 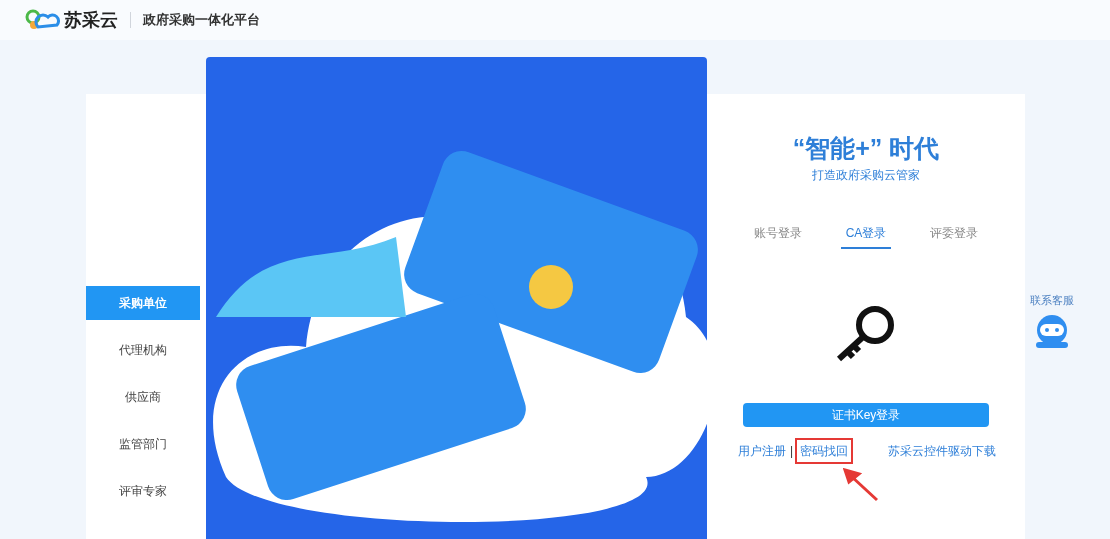 I want to click on sidebar-item: 监管部门, so click(x=143, y=444).